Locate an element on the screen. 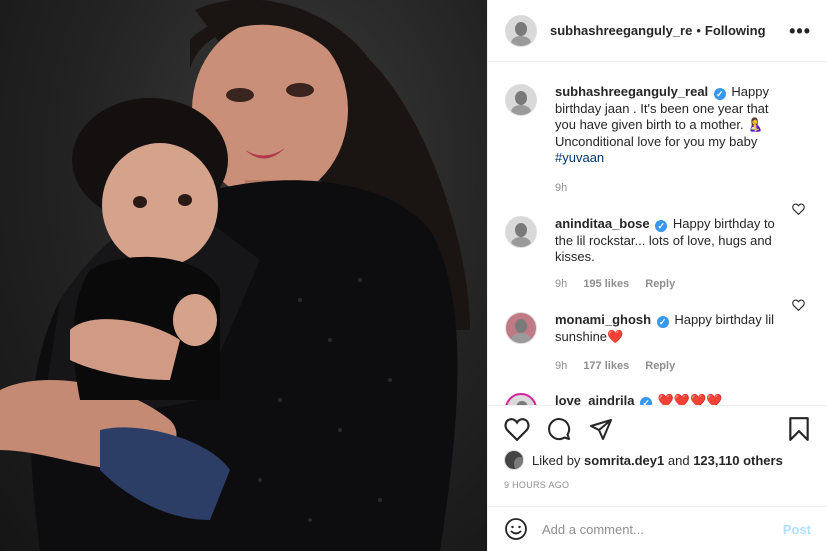 This screenshot has width=827, height=551. caption-username: subhashreeganguly_real is located at coordinates (631, 91).